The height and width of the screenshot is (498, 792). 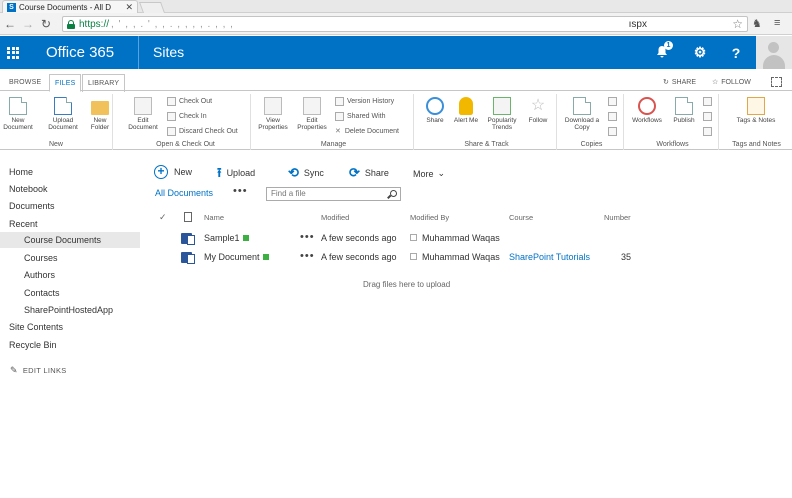 I want to click on check-out-button: Check Out, so click(x=189, y=101).